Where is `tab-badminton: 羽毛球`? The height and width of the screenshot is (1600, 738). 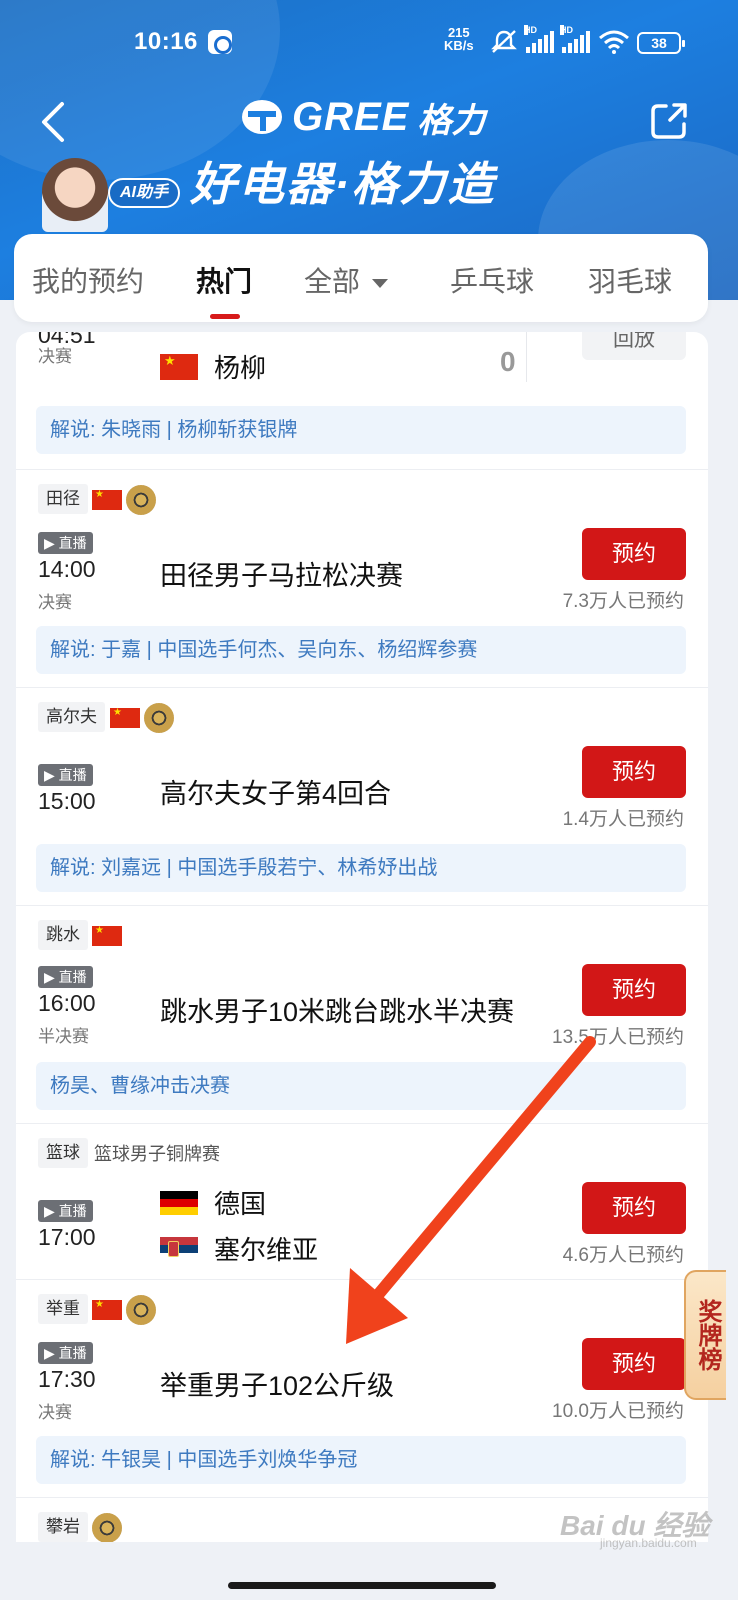 tab-badminton: 羽毛球 is located at coordinates (630, 280).